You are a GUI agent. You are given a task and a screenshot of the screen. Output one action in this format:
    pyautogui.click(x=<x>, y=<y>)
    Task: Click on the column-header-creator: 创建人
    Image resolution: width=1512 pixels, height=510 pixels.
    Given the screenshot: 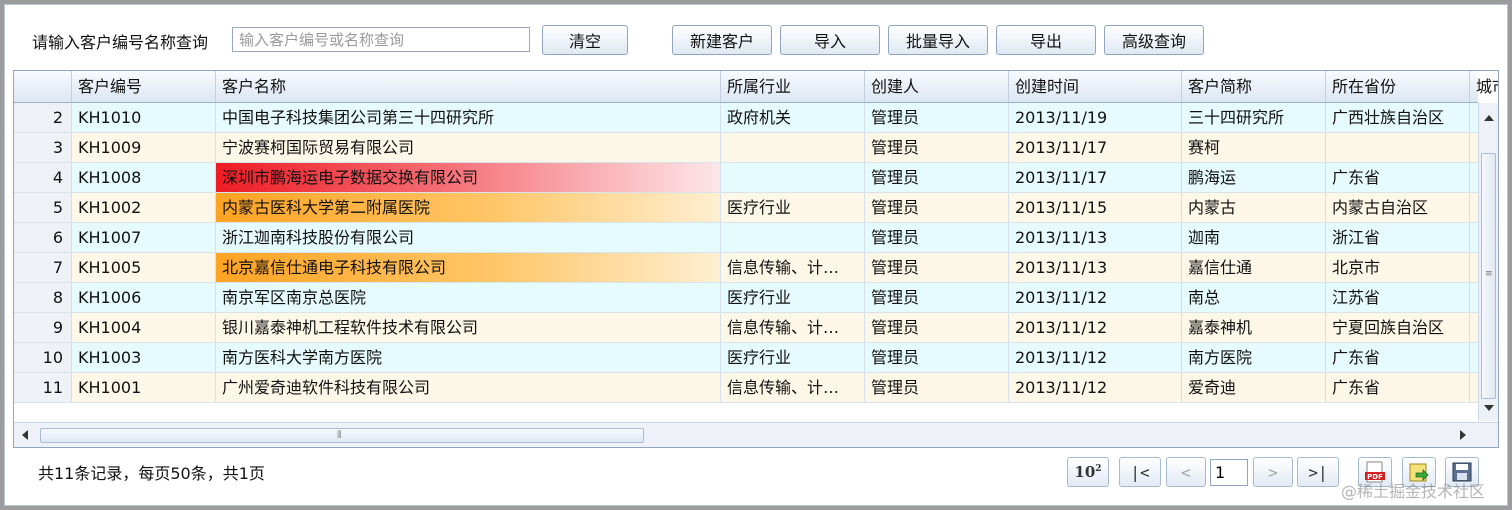 What is the action you would take?
    pyautogui.click(x=937, y=86)
    